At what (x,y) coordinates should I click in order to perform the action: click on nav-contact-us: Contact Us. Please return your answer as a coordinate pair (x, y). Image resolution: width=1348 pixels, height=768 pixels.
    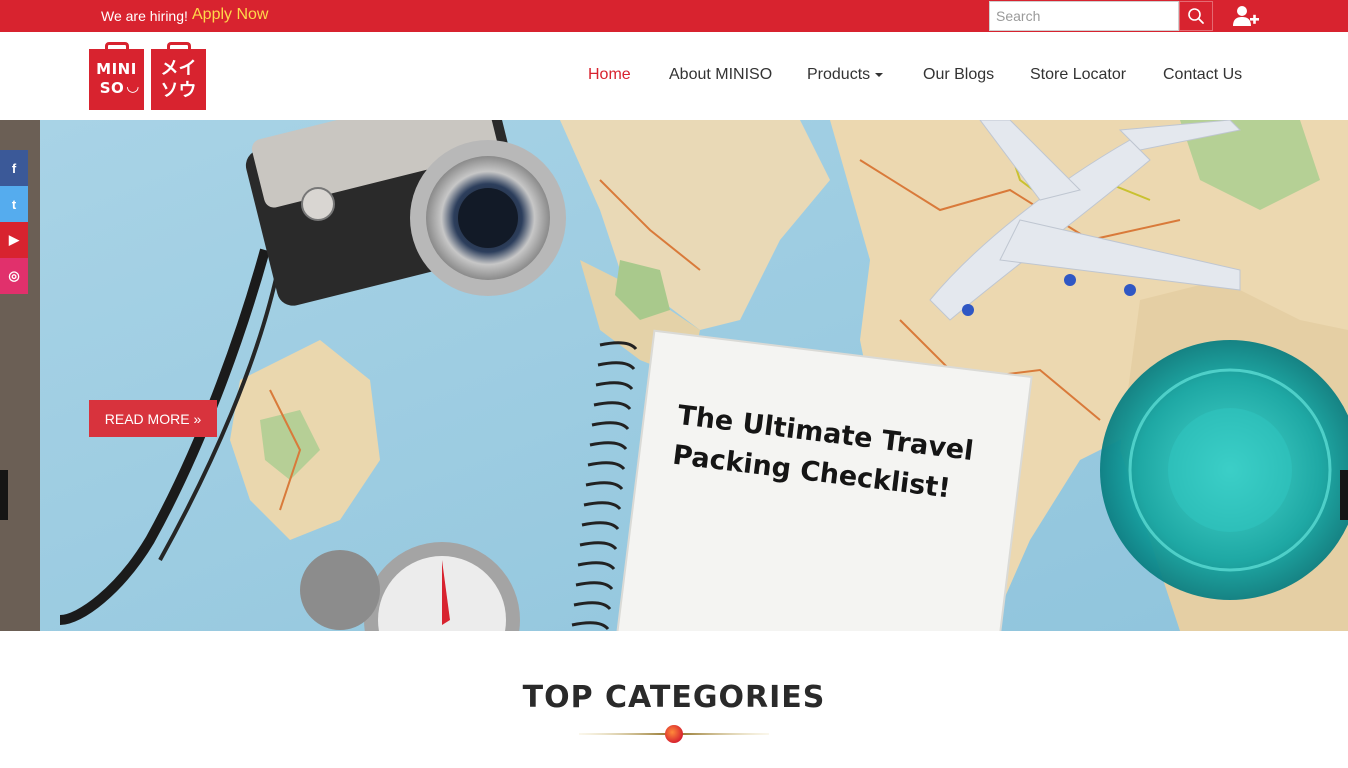
    Looking at the image, I should click on (1202, 75).